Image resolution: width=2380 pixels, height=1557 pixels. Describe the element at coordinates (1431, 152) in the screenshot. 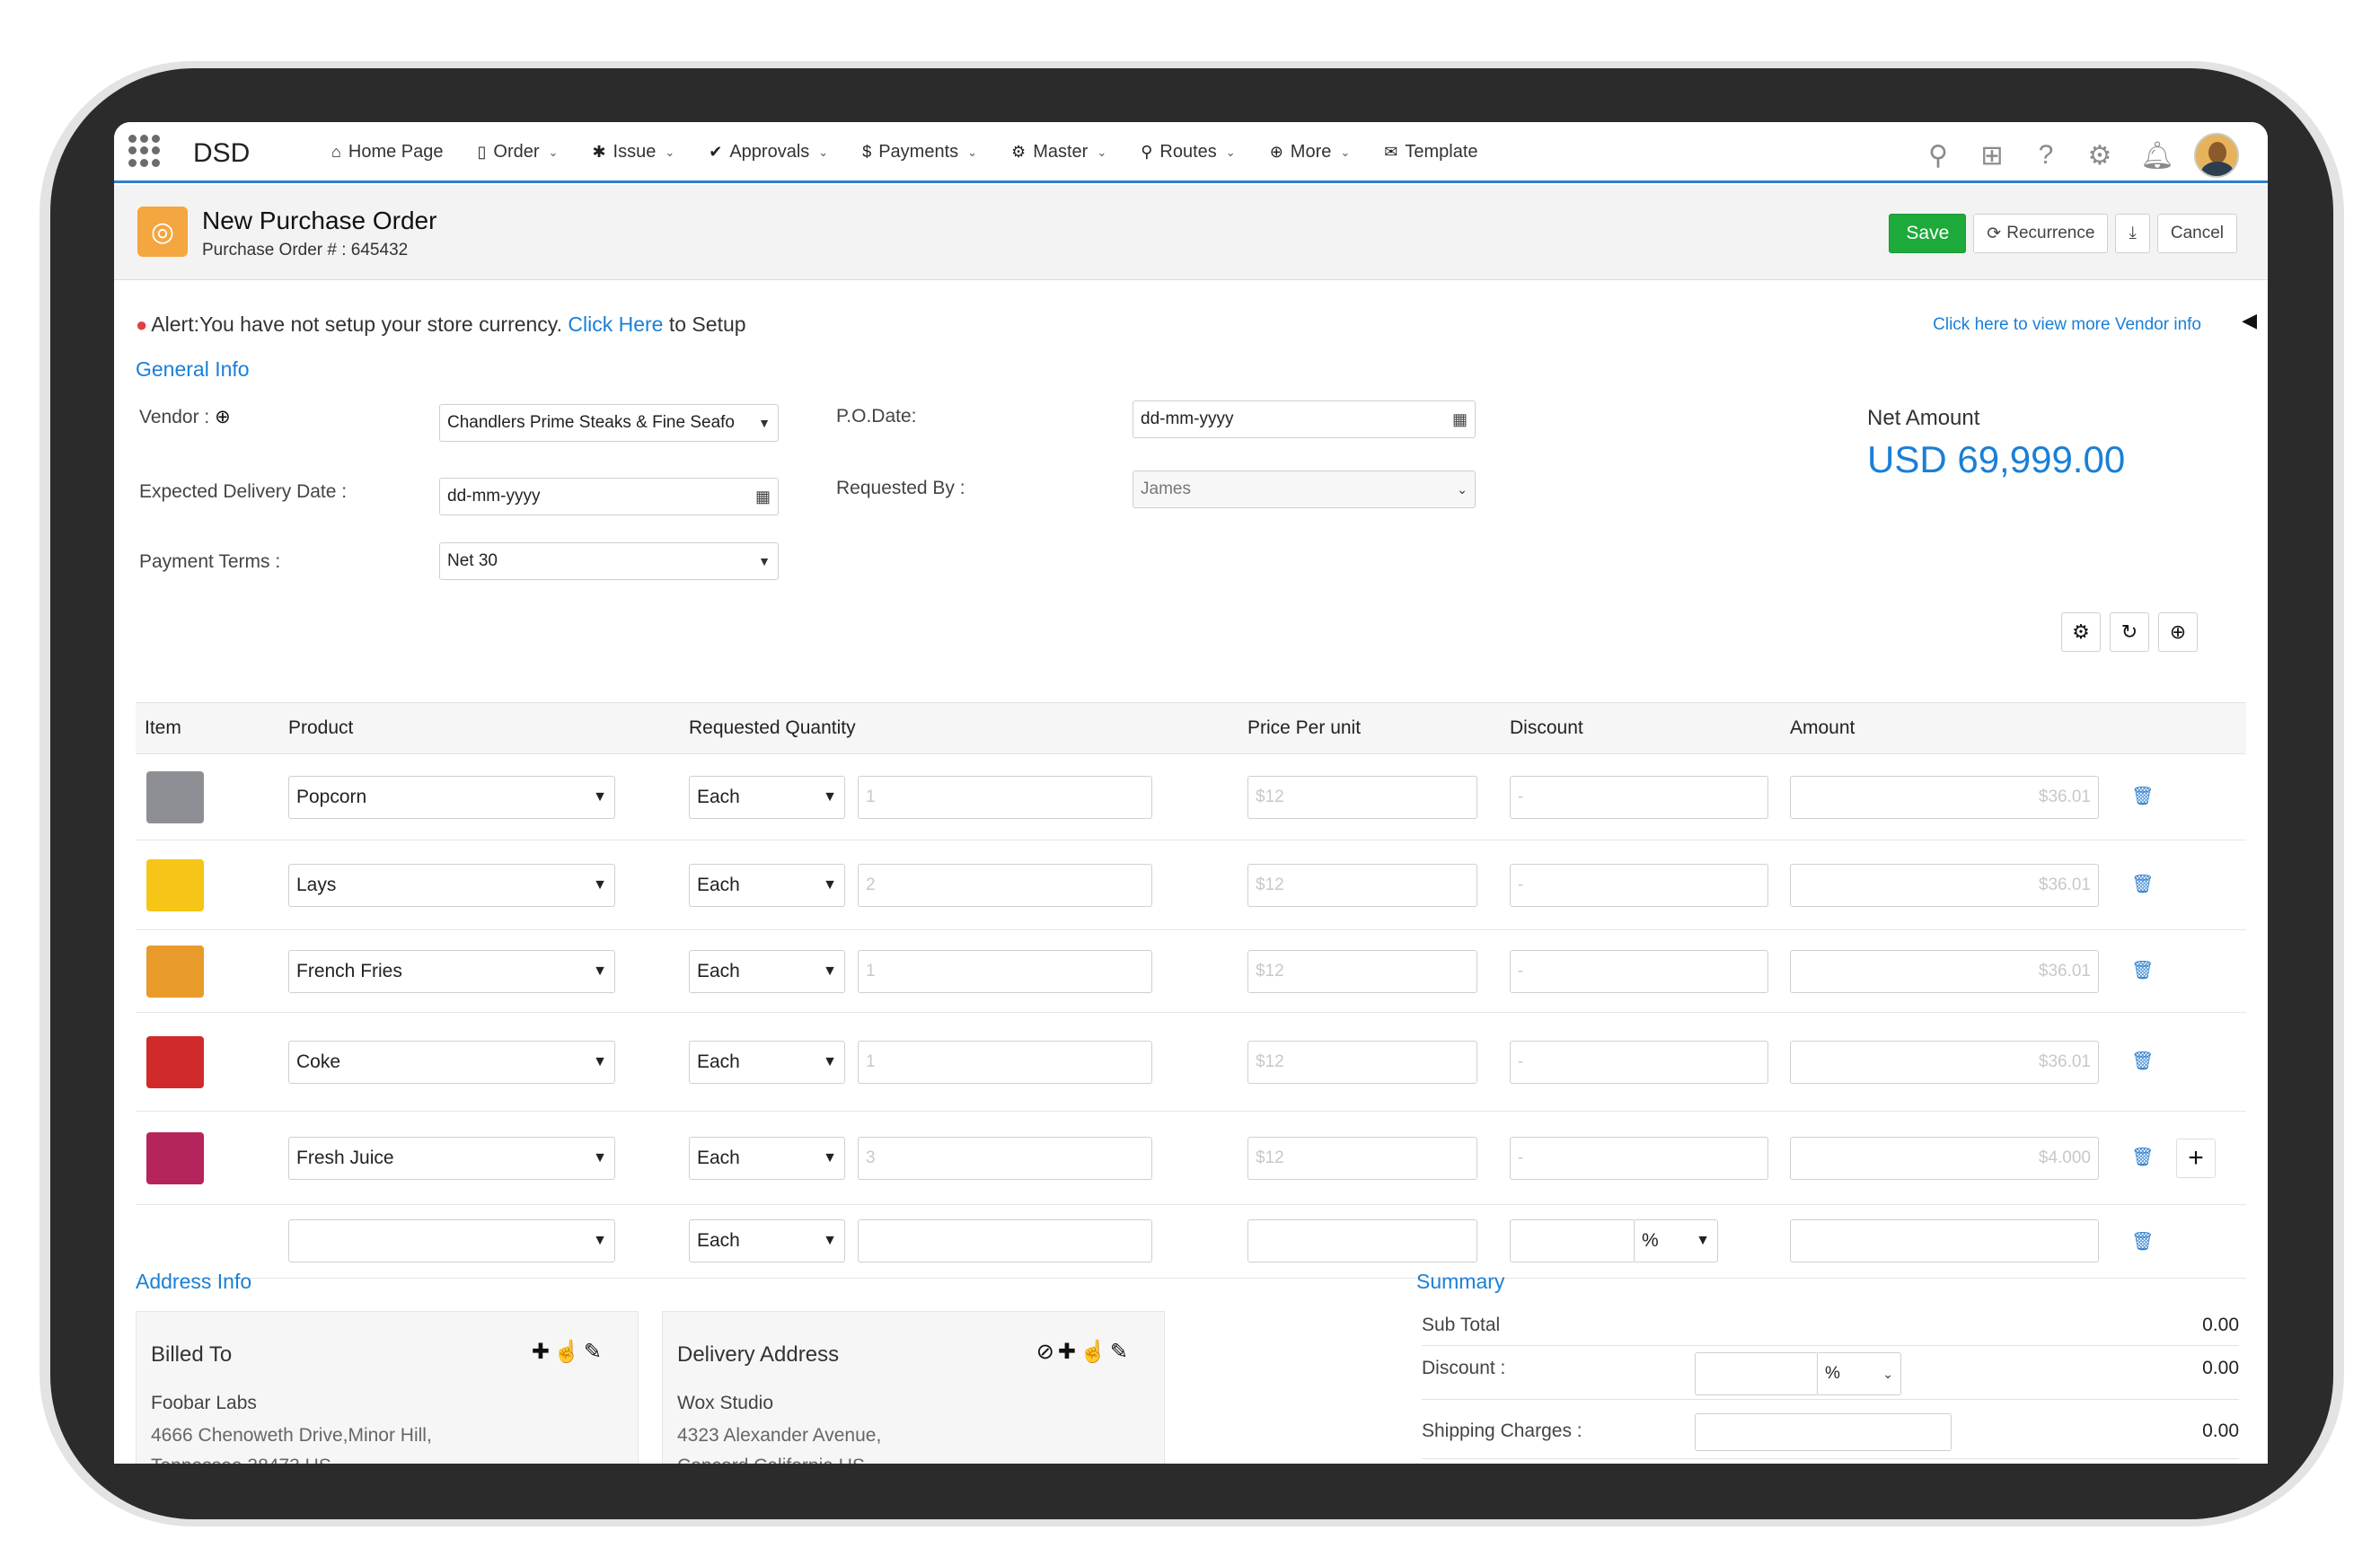

I see `nav-item-template: ✉ Template` at that location.